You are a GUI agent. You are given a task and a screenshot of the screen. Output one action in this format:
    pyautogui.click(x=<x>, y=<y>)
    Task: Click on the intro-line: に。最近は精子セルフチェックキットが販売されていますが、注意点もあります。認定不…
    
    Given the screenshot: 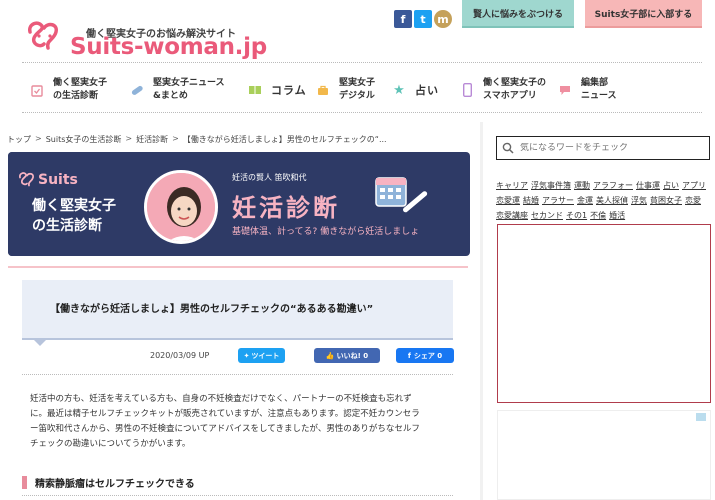 What is the action you would take?
    pyautogui.click(x=225, y=414)
    